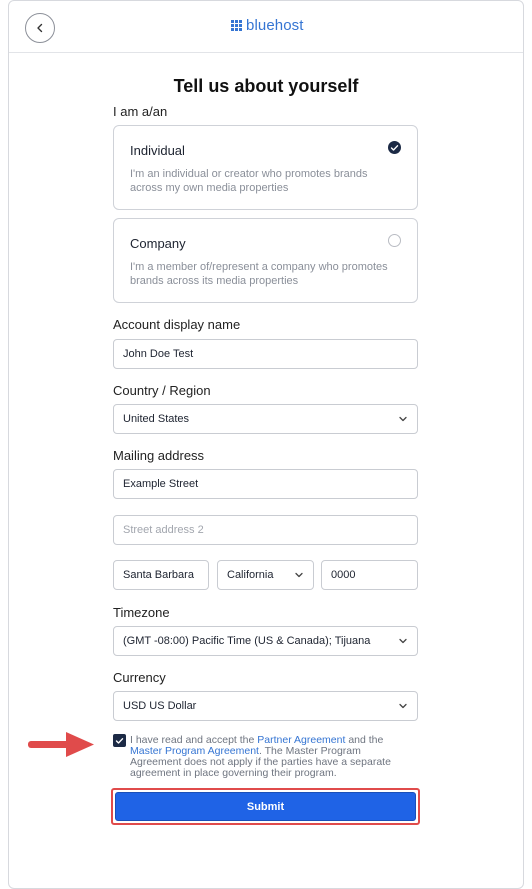 Image resolution: width=532 pixels, height=889 pixels. Describe the element at coordinates (161, 575) in the screenshot. I see `city-input: Santa Barbara` at that location.